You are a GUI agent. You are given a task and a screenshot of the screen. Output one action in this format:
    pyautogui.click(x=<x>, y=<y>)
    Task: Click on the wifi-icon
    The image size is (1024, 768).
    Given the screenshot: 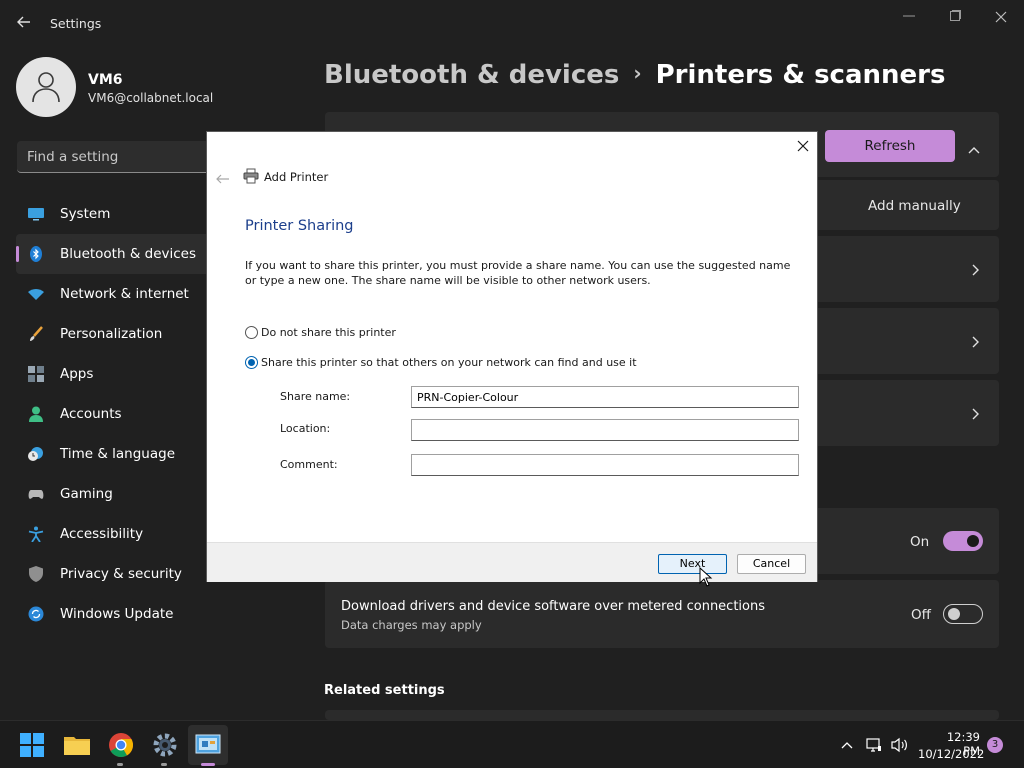 What is the action you would take?
    pyautogui.click(x=36, y=294)
    